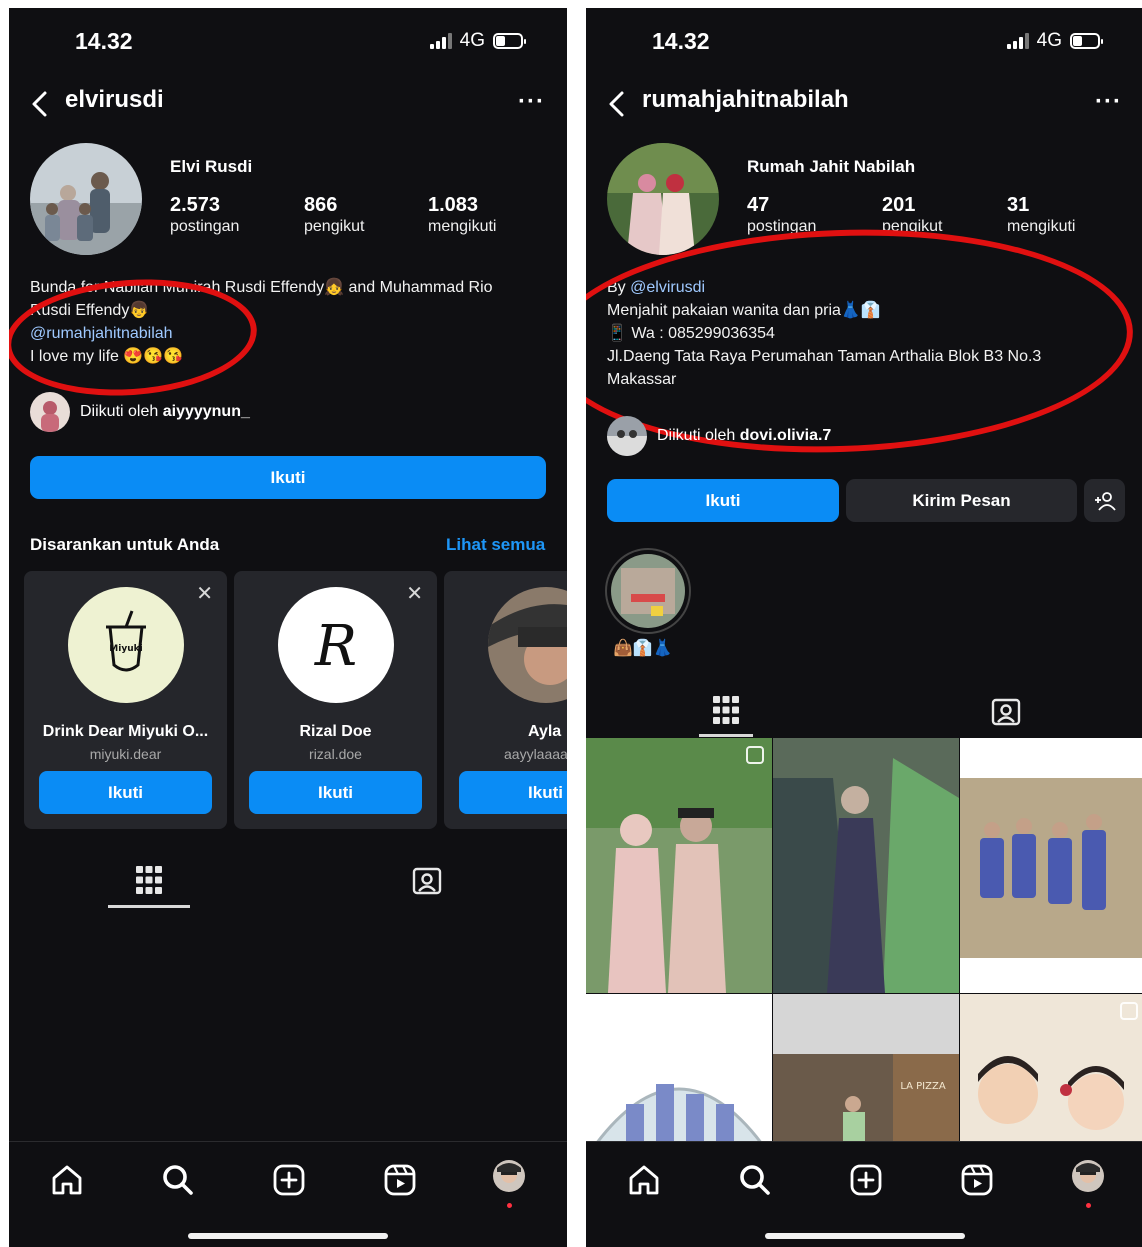 This screenshot has height=1247, width=1142. I want to click on suggestion-avatar: Miyuki, so click(126, 645).